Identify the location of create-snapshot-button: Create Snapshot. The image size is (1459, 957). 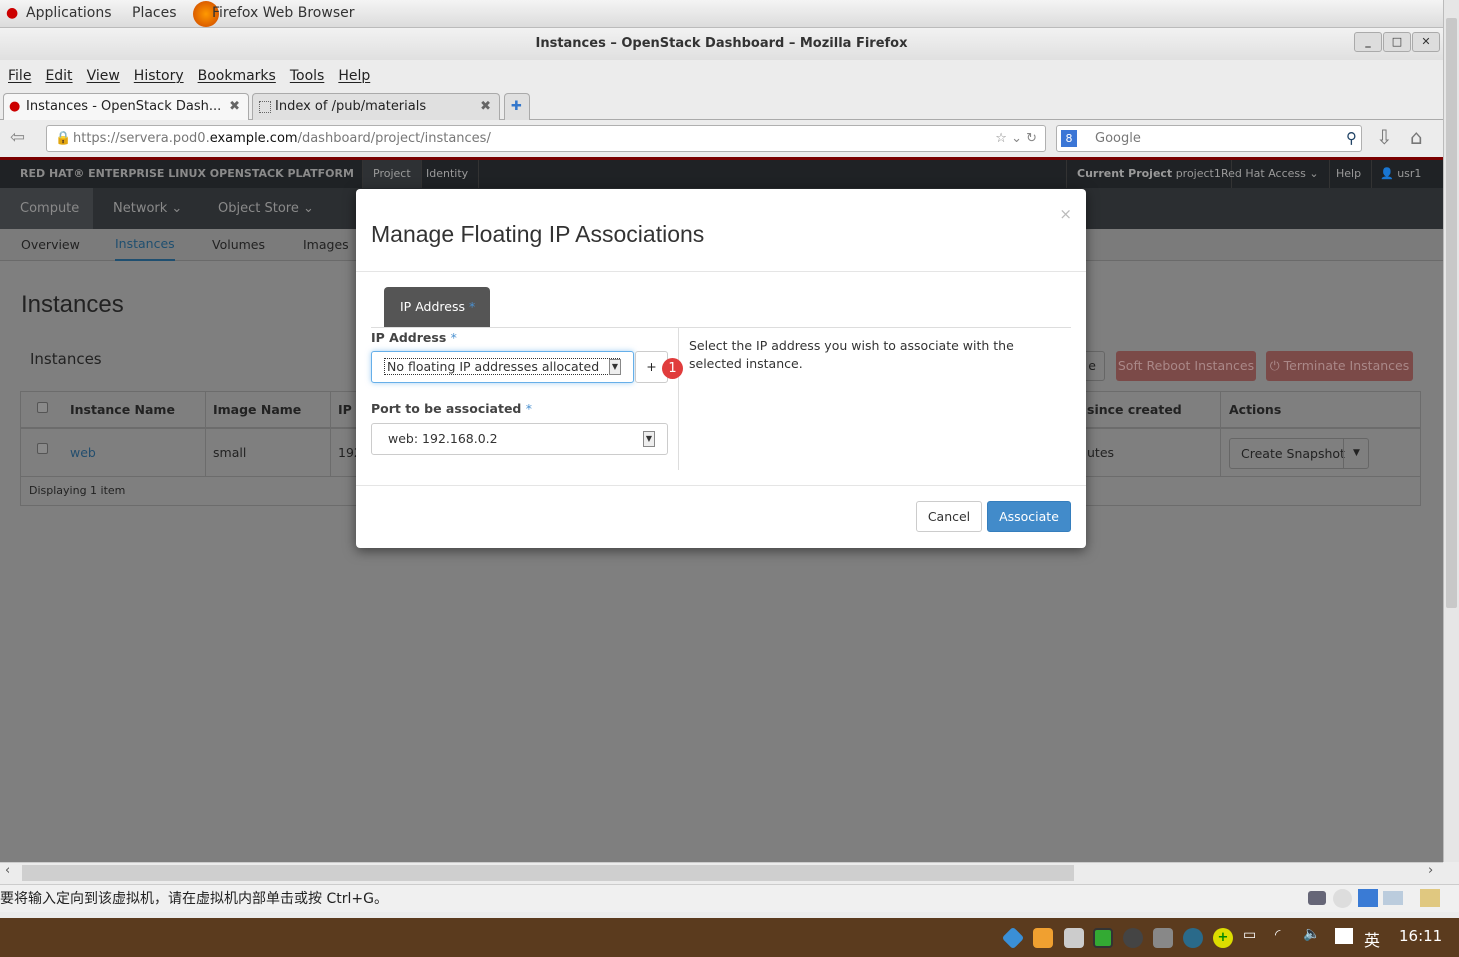
(1293, 453).